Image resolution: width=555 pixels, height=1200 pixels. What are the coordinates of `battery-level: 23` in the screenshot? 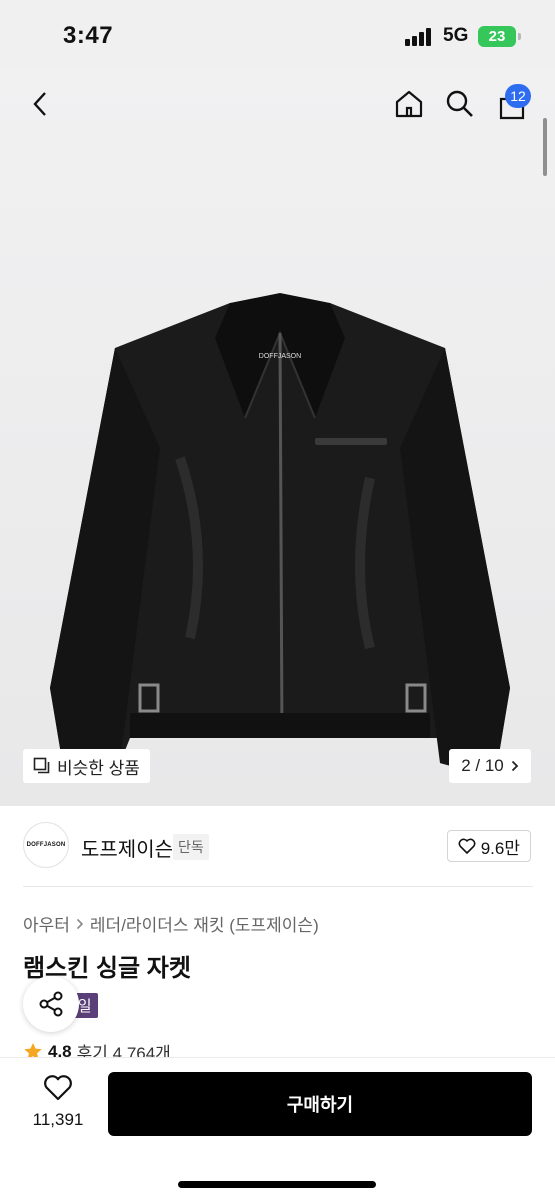 It's located at (497, 36).